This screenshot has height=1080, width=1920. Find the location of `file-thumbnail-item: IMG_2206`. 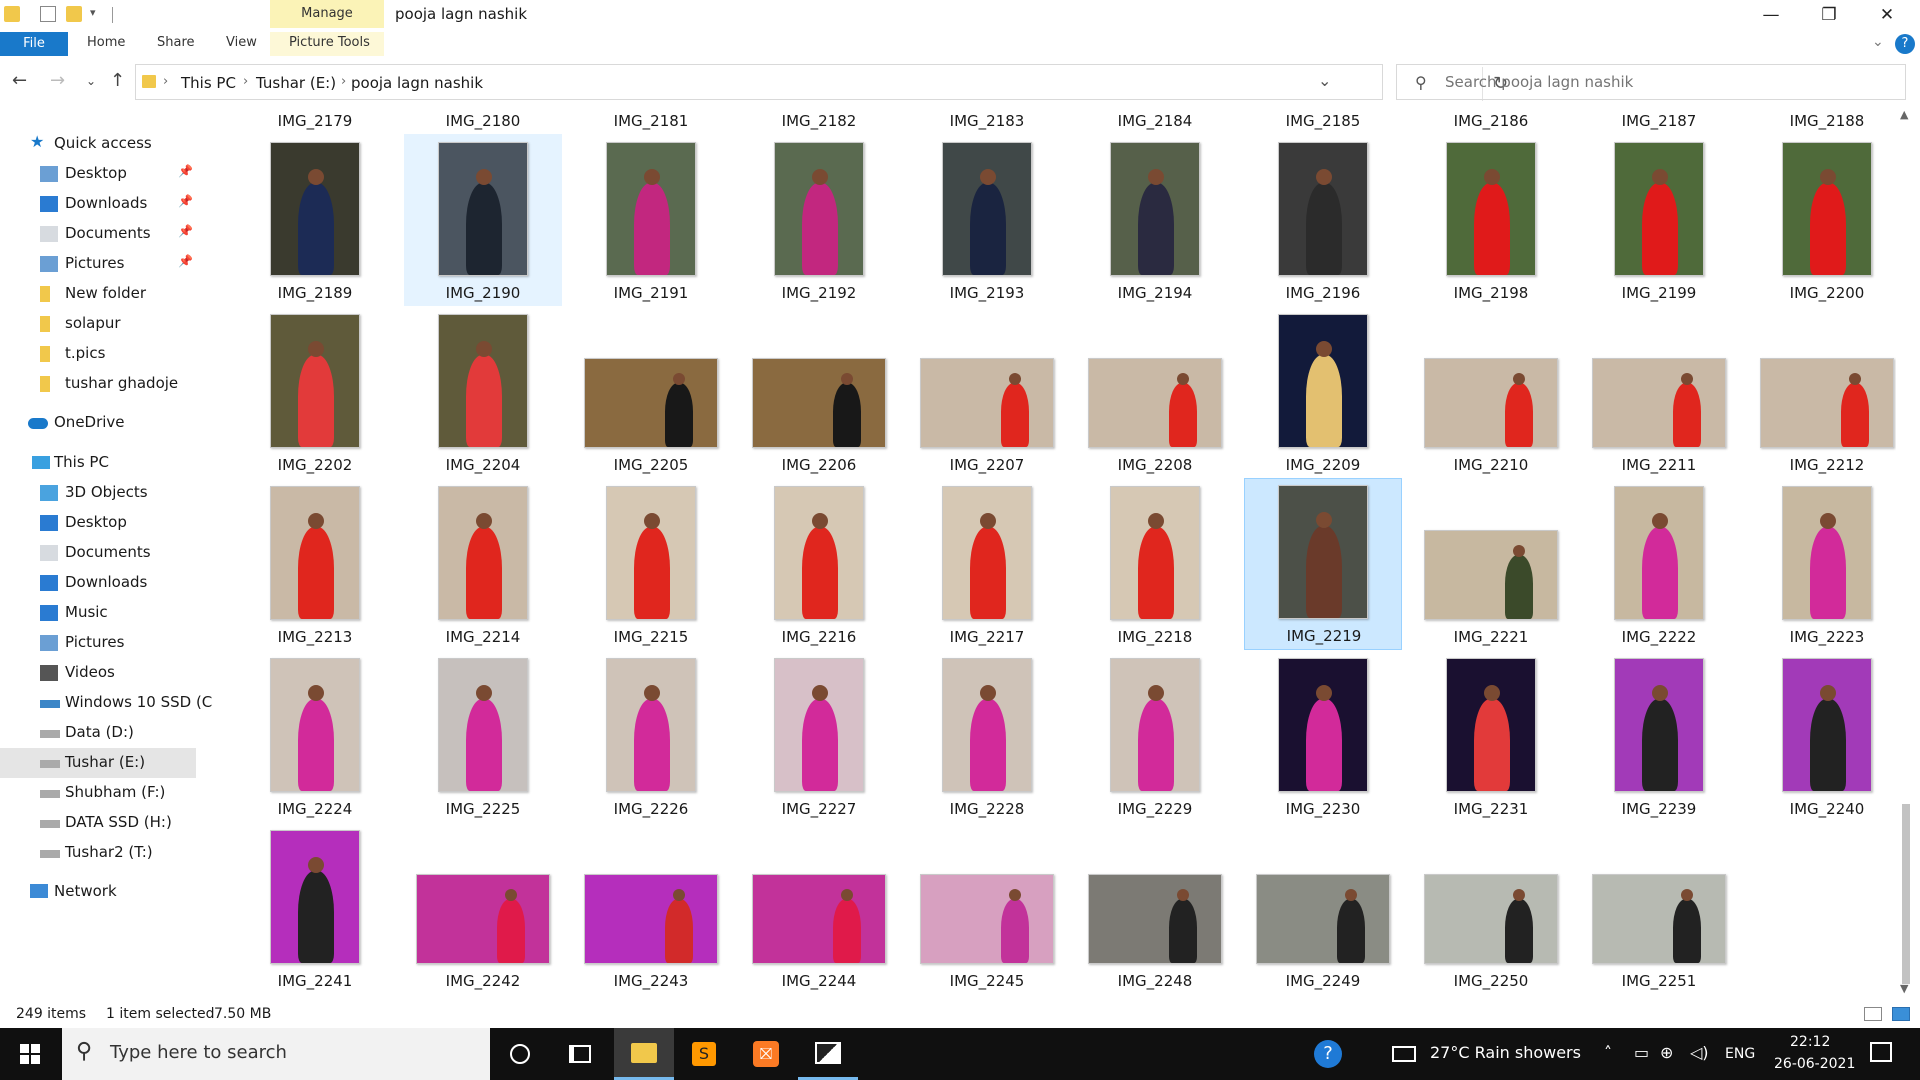

file-thumbnail-item: IMG_2206 is located at coordinates (819, 392).